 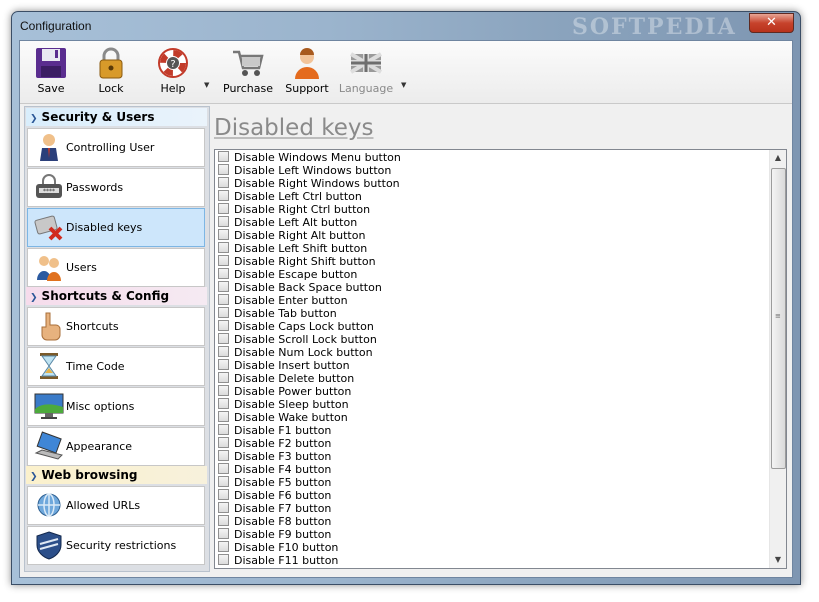 What do you see at coordinates (111, 72) in the screenshot?
I see `lock-button: Lock` at bounding box center [111, 72].